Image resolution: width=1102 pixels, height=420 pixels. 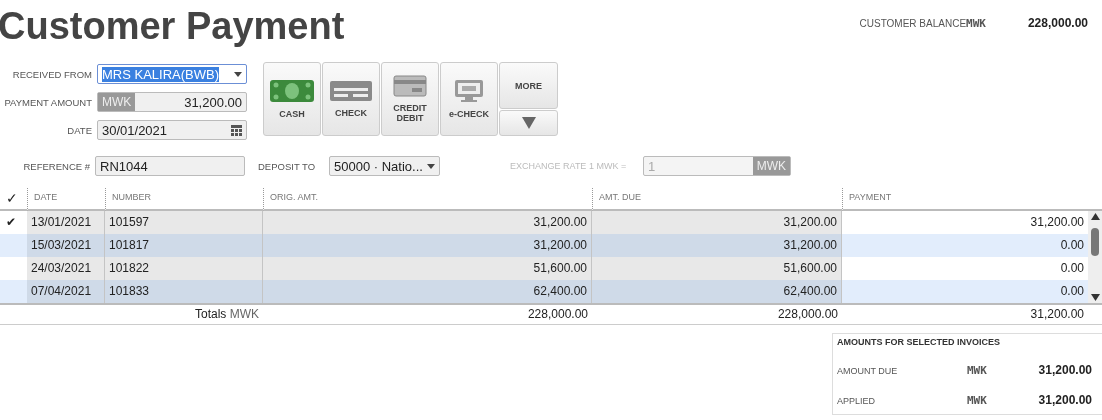 I want to click on scrollbar, so click(x=1095, y=257).